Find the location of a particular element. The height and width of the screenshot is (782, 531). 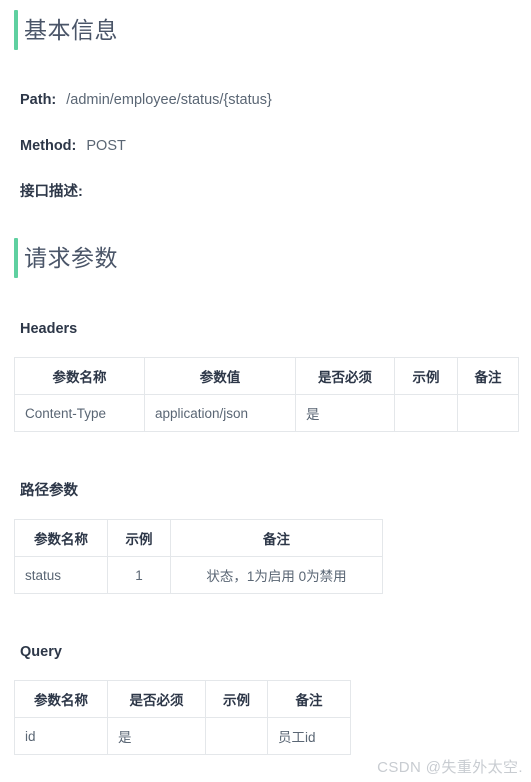

table-row: id 是 员工id is located at coordinates (182, 736).